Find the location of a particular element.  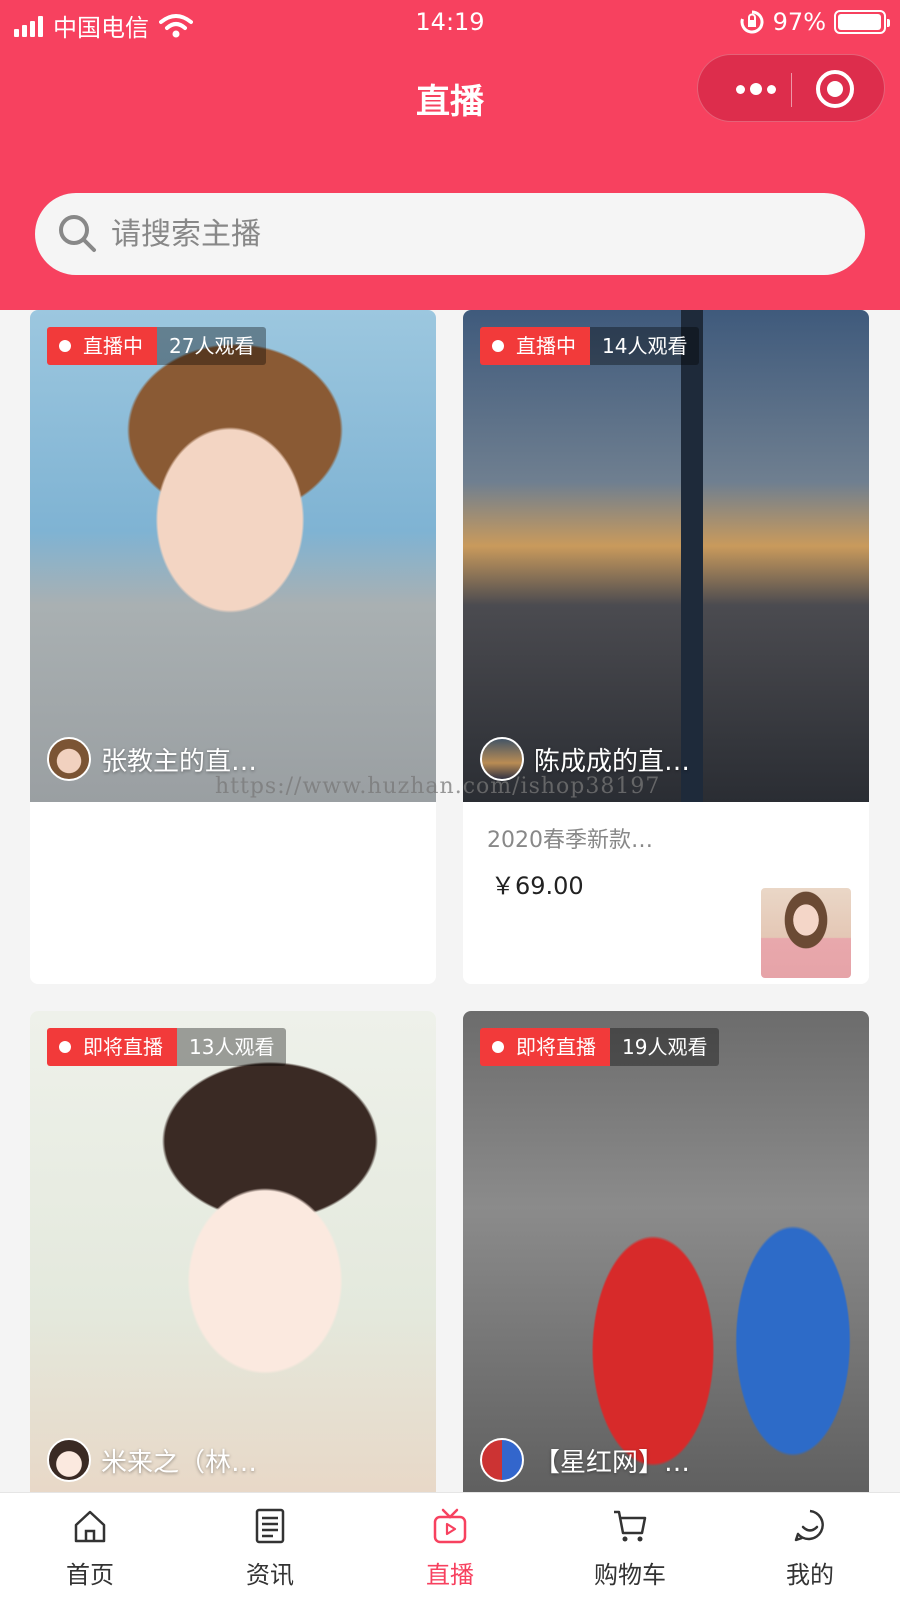

miniprogram-capsule is located at coordinates (791, 88).